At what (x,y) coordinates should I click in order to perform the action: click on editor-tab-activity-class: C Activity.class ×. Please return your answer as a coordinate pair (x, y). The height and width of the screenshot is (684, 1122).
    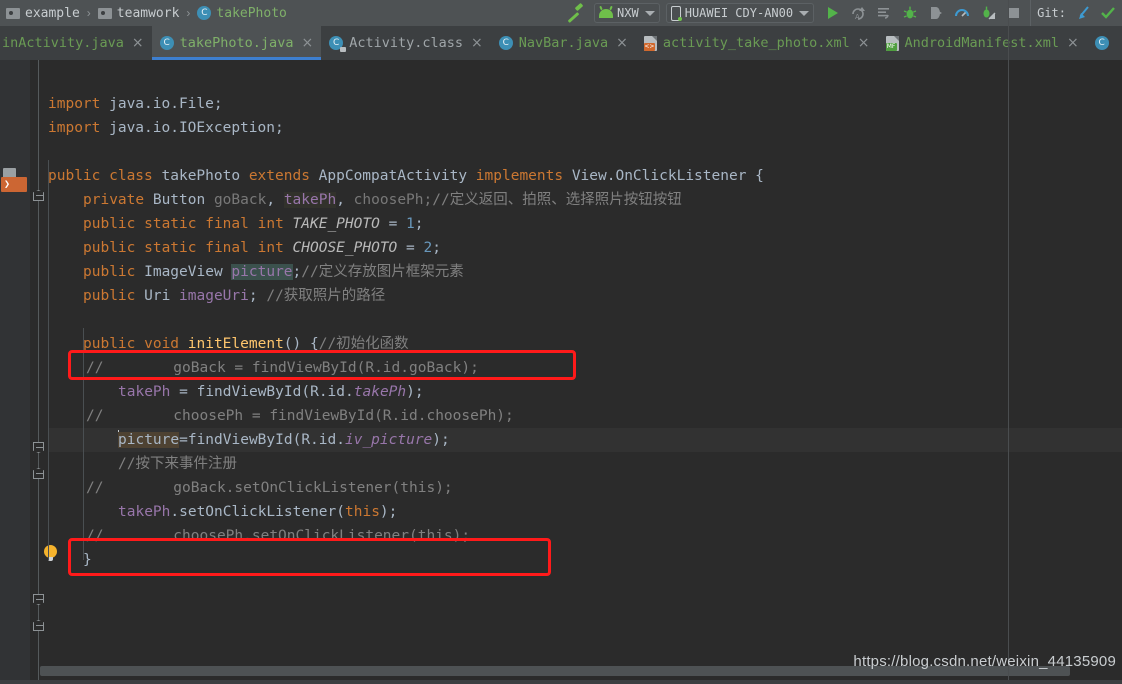
    Looking at the image, I should click on (406, 43).